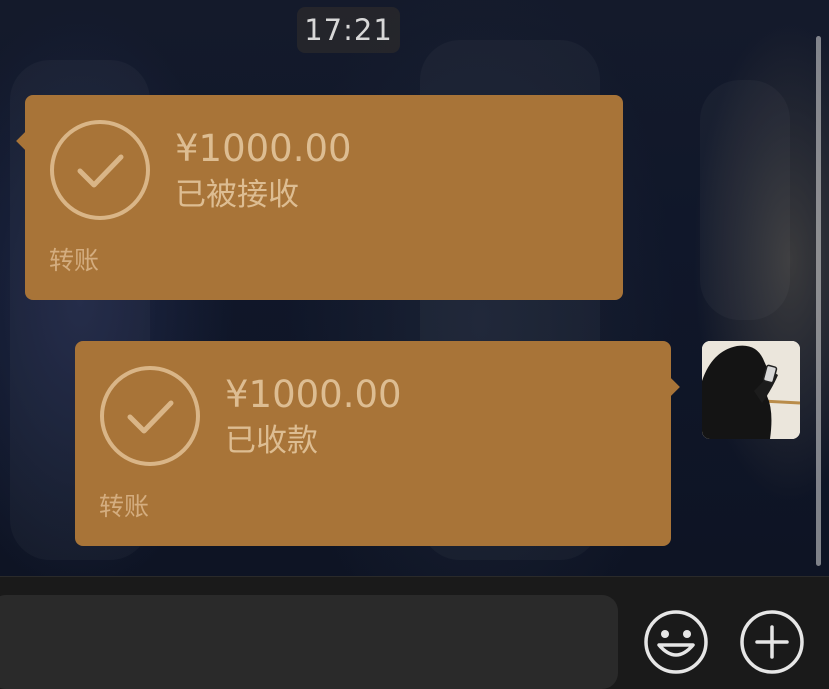 This screenshot has height=689, width=829. Describe the element at coordinates (309, 642) in the screenshot. I see `message-input` at that location.